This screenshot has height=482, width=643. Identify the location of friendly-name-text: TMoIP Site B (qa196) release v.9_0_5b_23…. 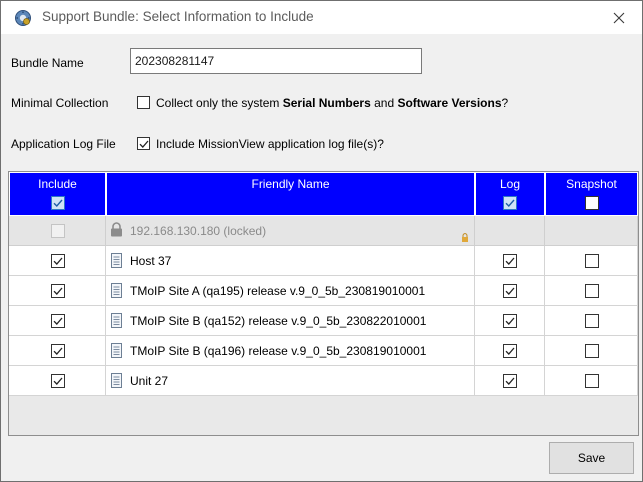
(278, 351).